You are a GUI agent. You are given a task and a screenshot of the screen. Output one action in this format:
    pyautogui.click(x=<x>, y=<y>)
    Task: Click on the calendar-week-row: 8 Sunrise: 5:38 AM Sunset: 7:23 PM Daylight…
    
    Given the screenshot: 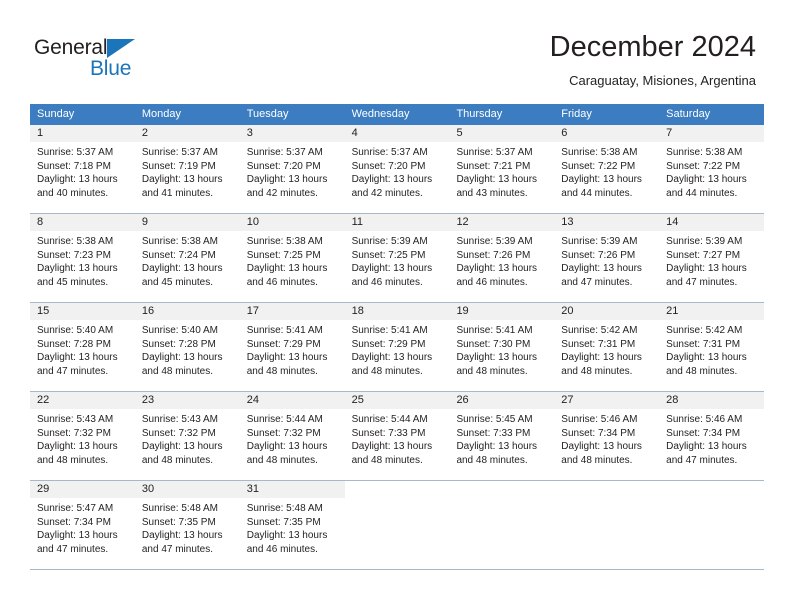 What is the action you would take?
    pyautogui.click(x=397, y=258)
    